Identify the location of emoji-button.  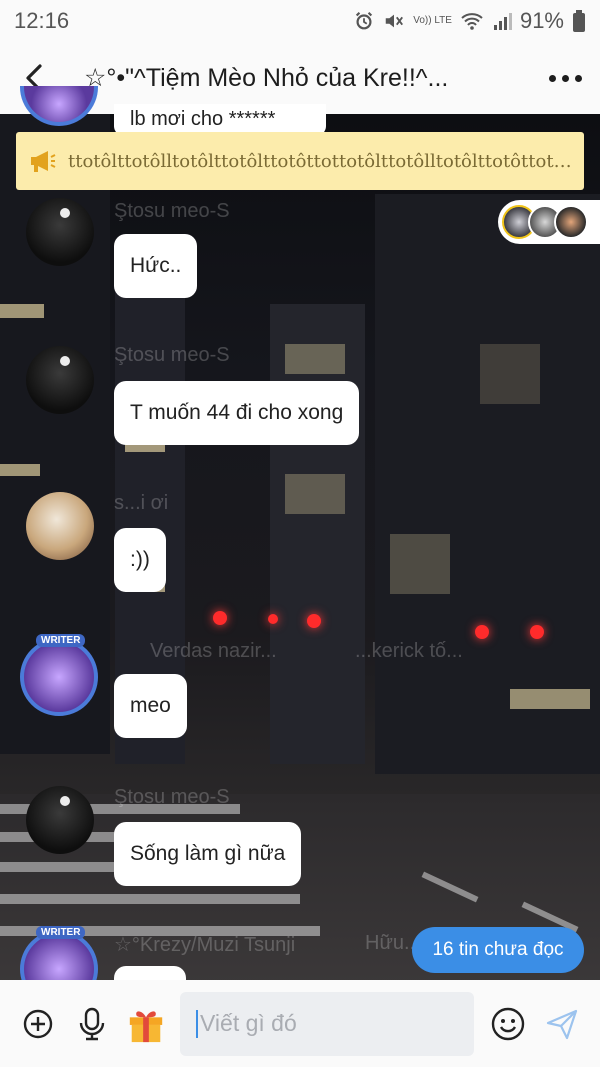
(508, 1024).